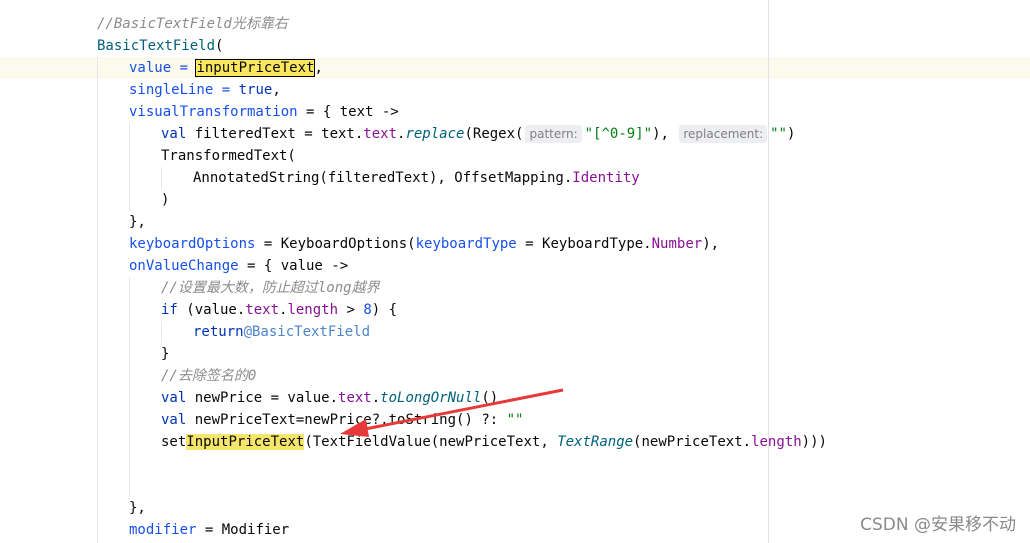 The image size is (1030, 543). I want to click on watermark: CSDN @安果移不动, so click(938, 525).